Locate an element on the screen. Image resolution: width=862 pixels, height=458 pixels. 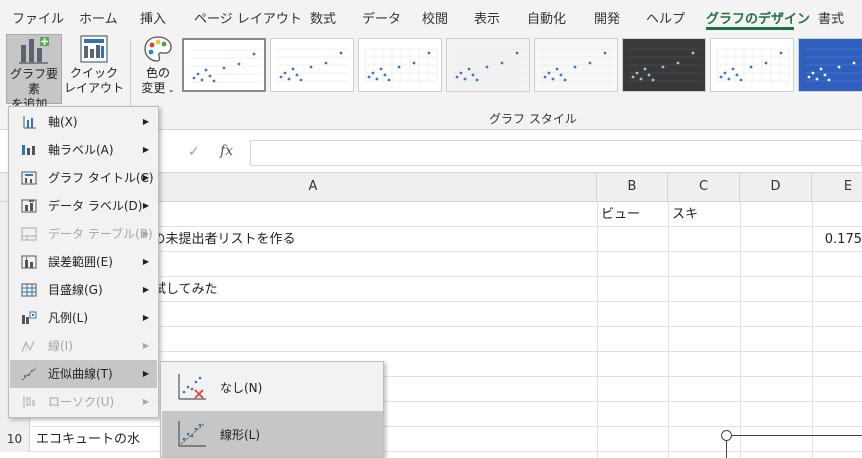
menu-item-trendline: 近似曲線(T) ▶ is located at coordinates (83, 374).